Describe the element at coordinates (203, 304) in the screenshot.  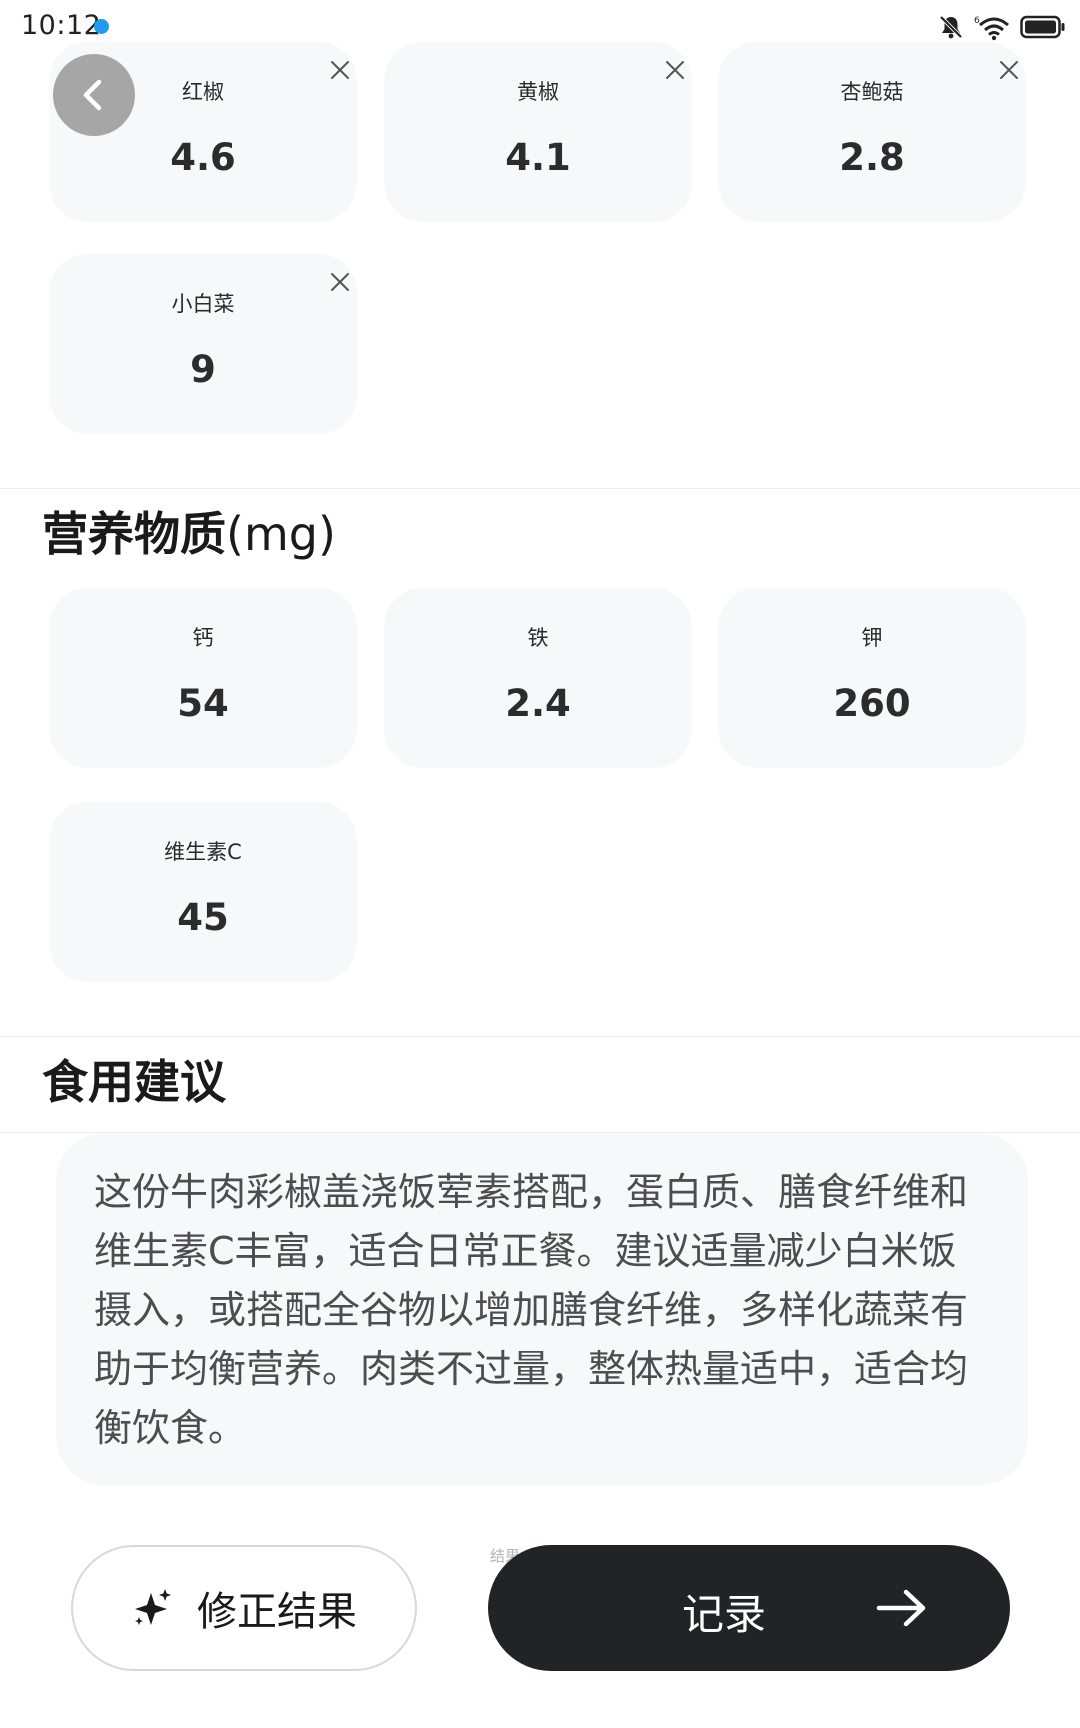
I see `vegetable-name: 小白菜` at that location.